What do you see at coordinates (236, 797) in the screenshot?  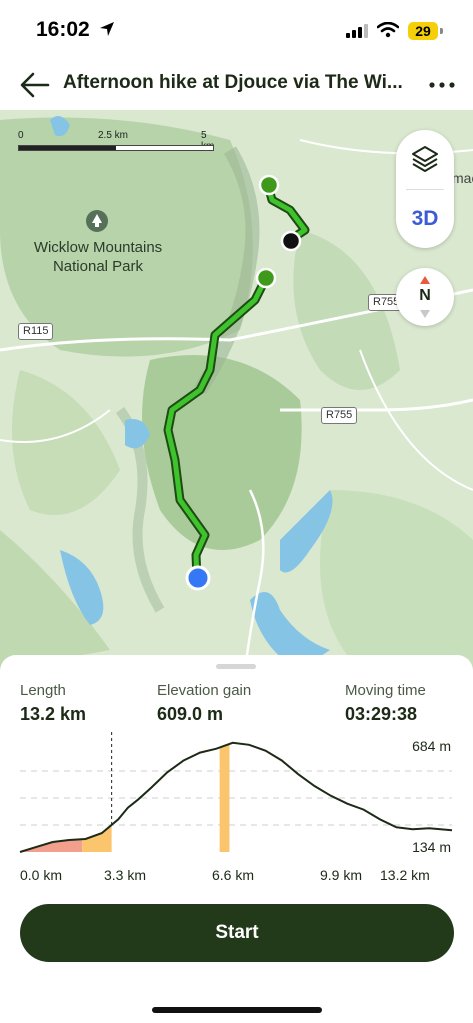 I see `elevation-line` at bounding box center [236, 797].